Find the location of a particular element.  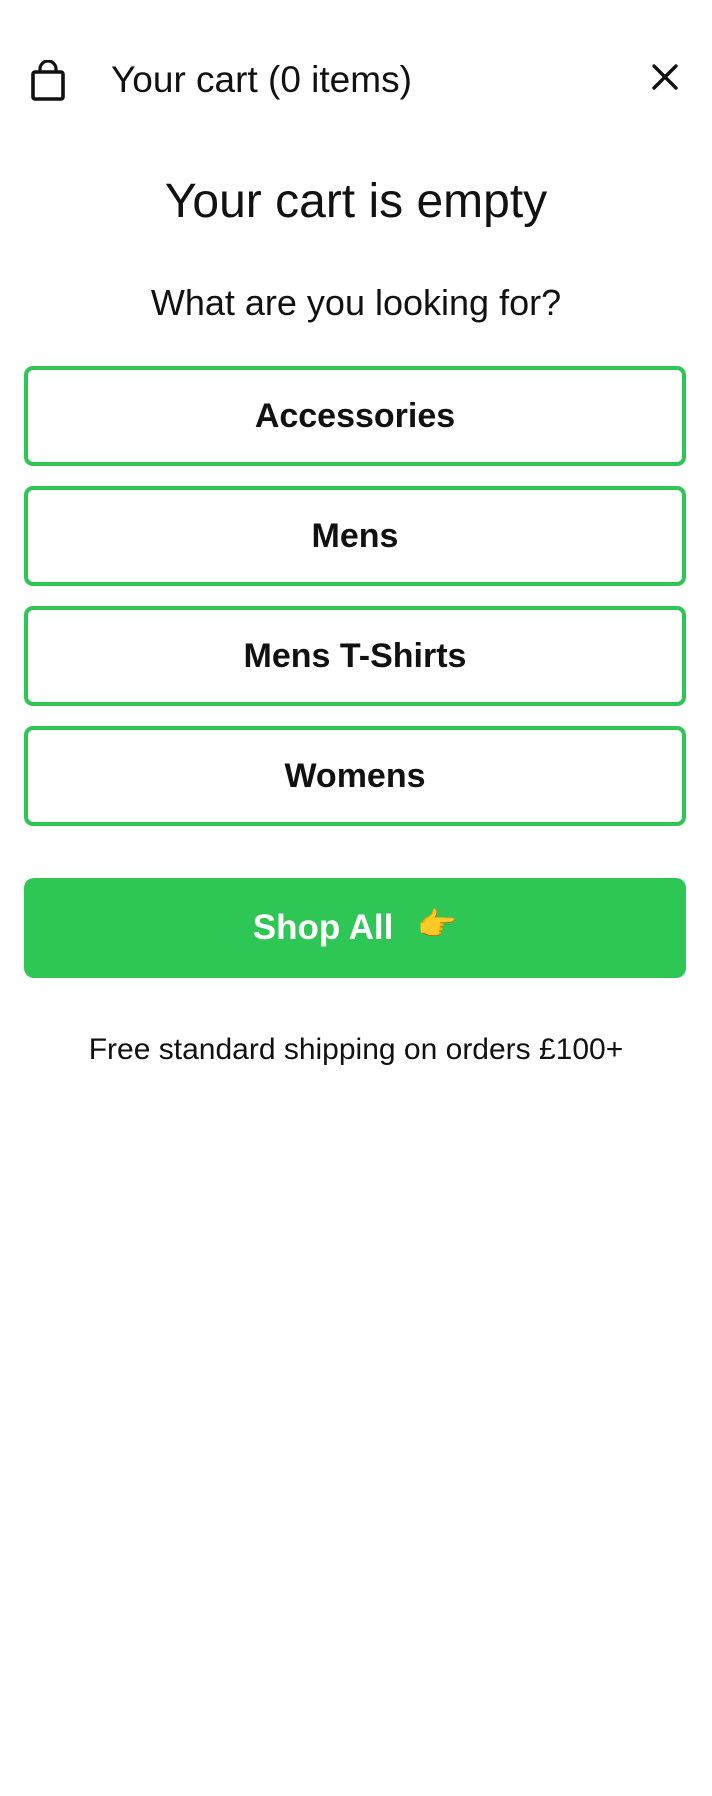

category-button-mens: Mens is located at coordinates (355, 536).